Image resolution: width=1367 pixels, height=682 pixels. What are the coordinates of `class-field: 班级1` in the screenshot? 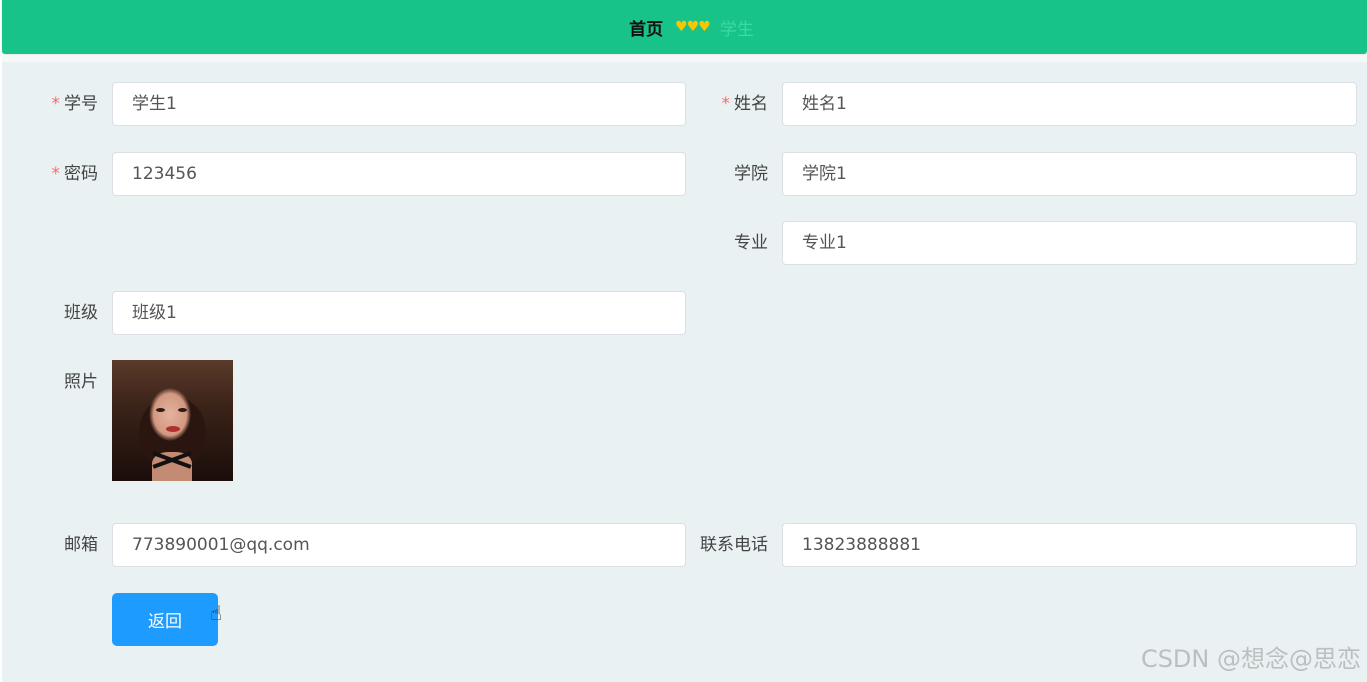 It's located at (399, 313).